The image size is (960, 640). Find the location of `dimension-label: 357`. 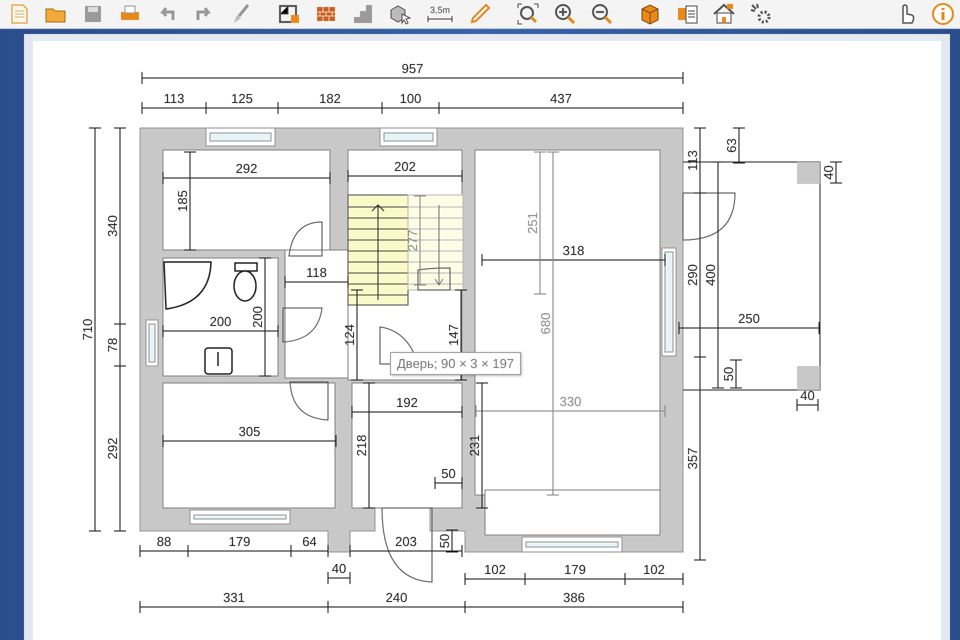

dimension-label: 357 is located at coordinates (692, 459).